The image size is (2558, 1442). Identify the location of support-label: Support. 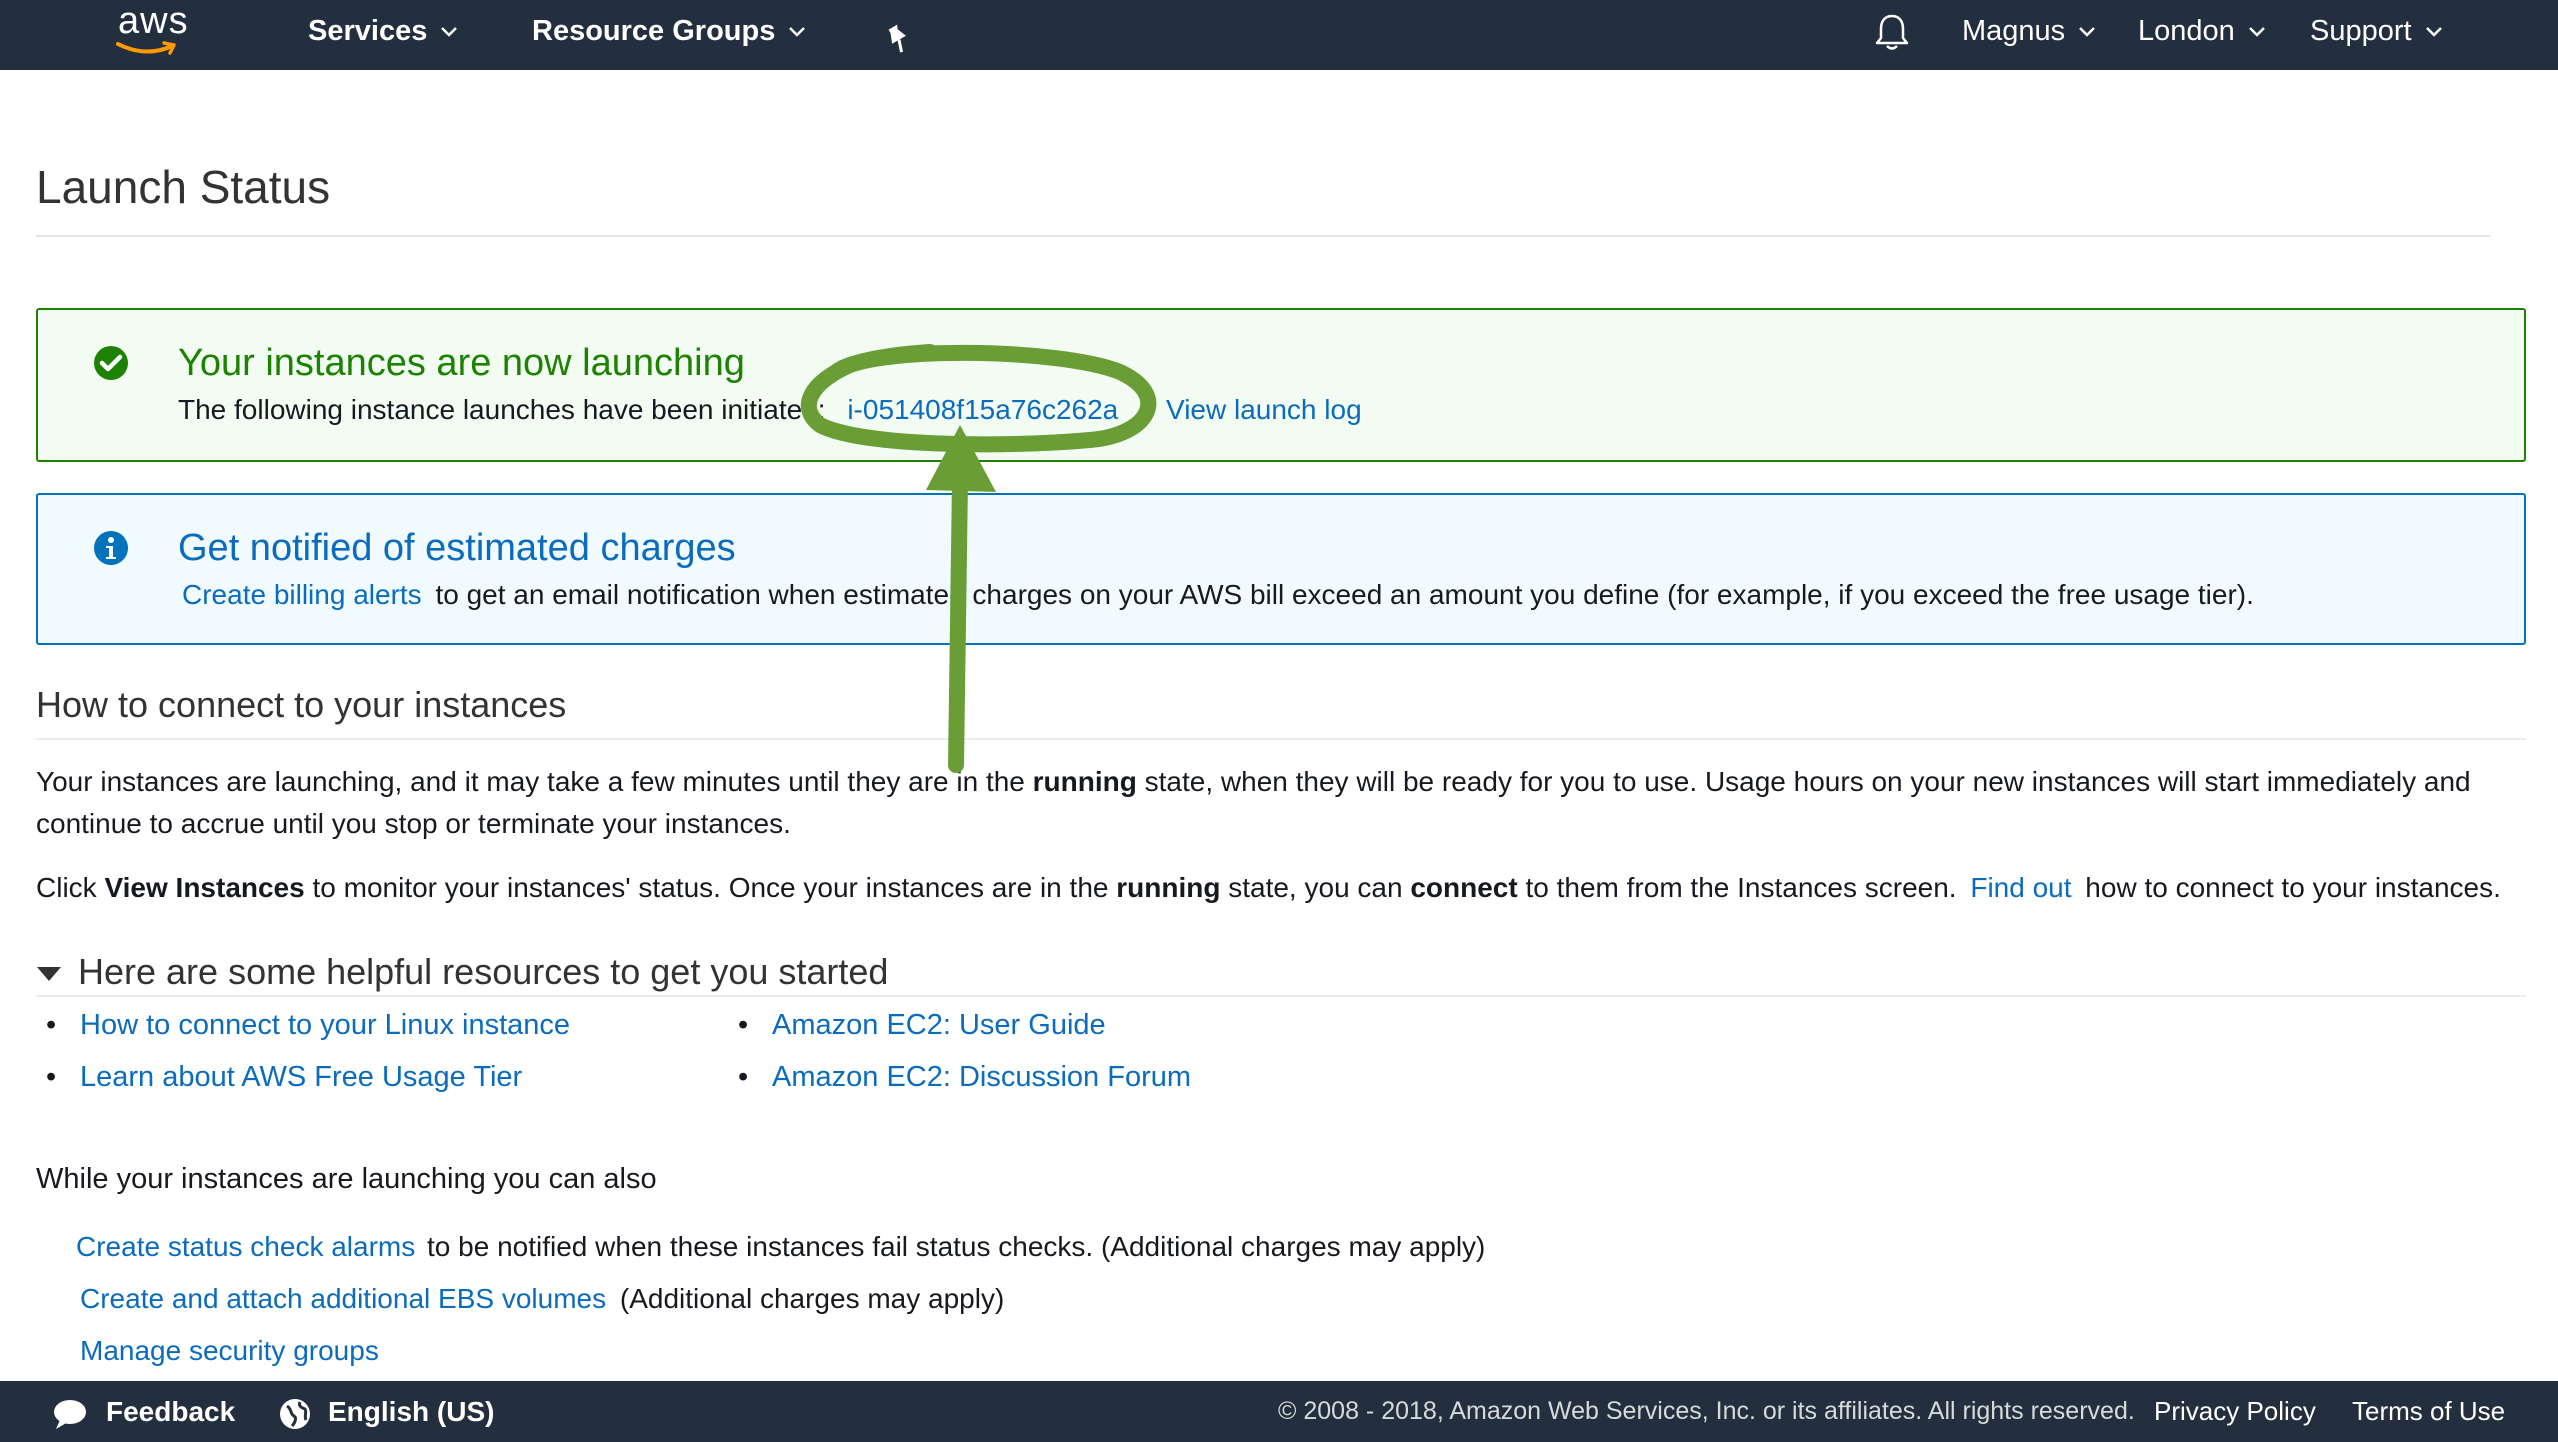
(2361, 31).